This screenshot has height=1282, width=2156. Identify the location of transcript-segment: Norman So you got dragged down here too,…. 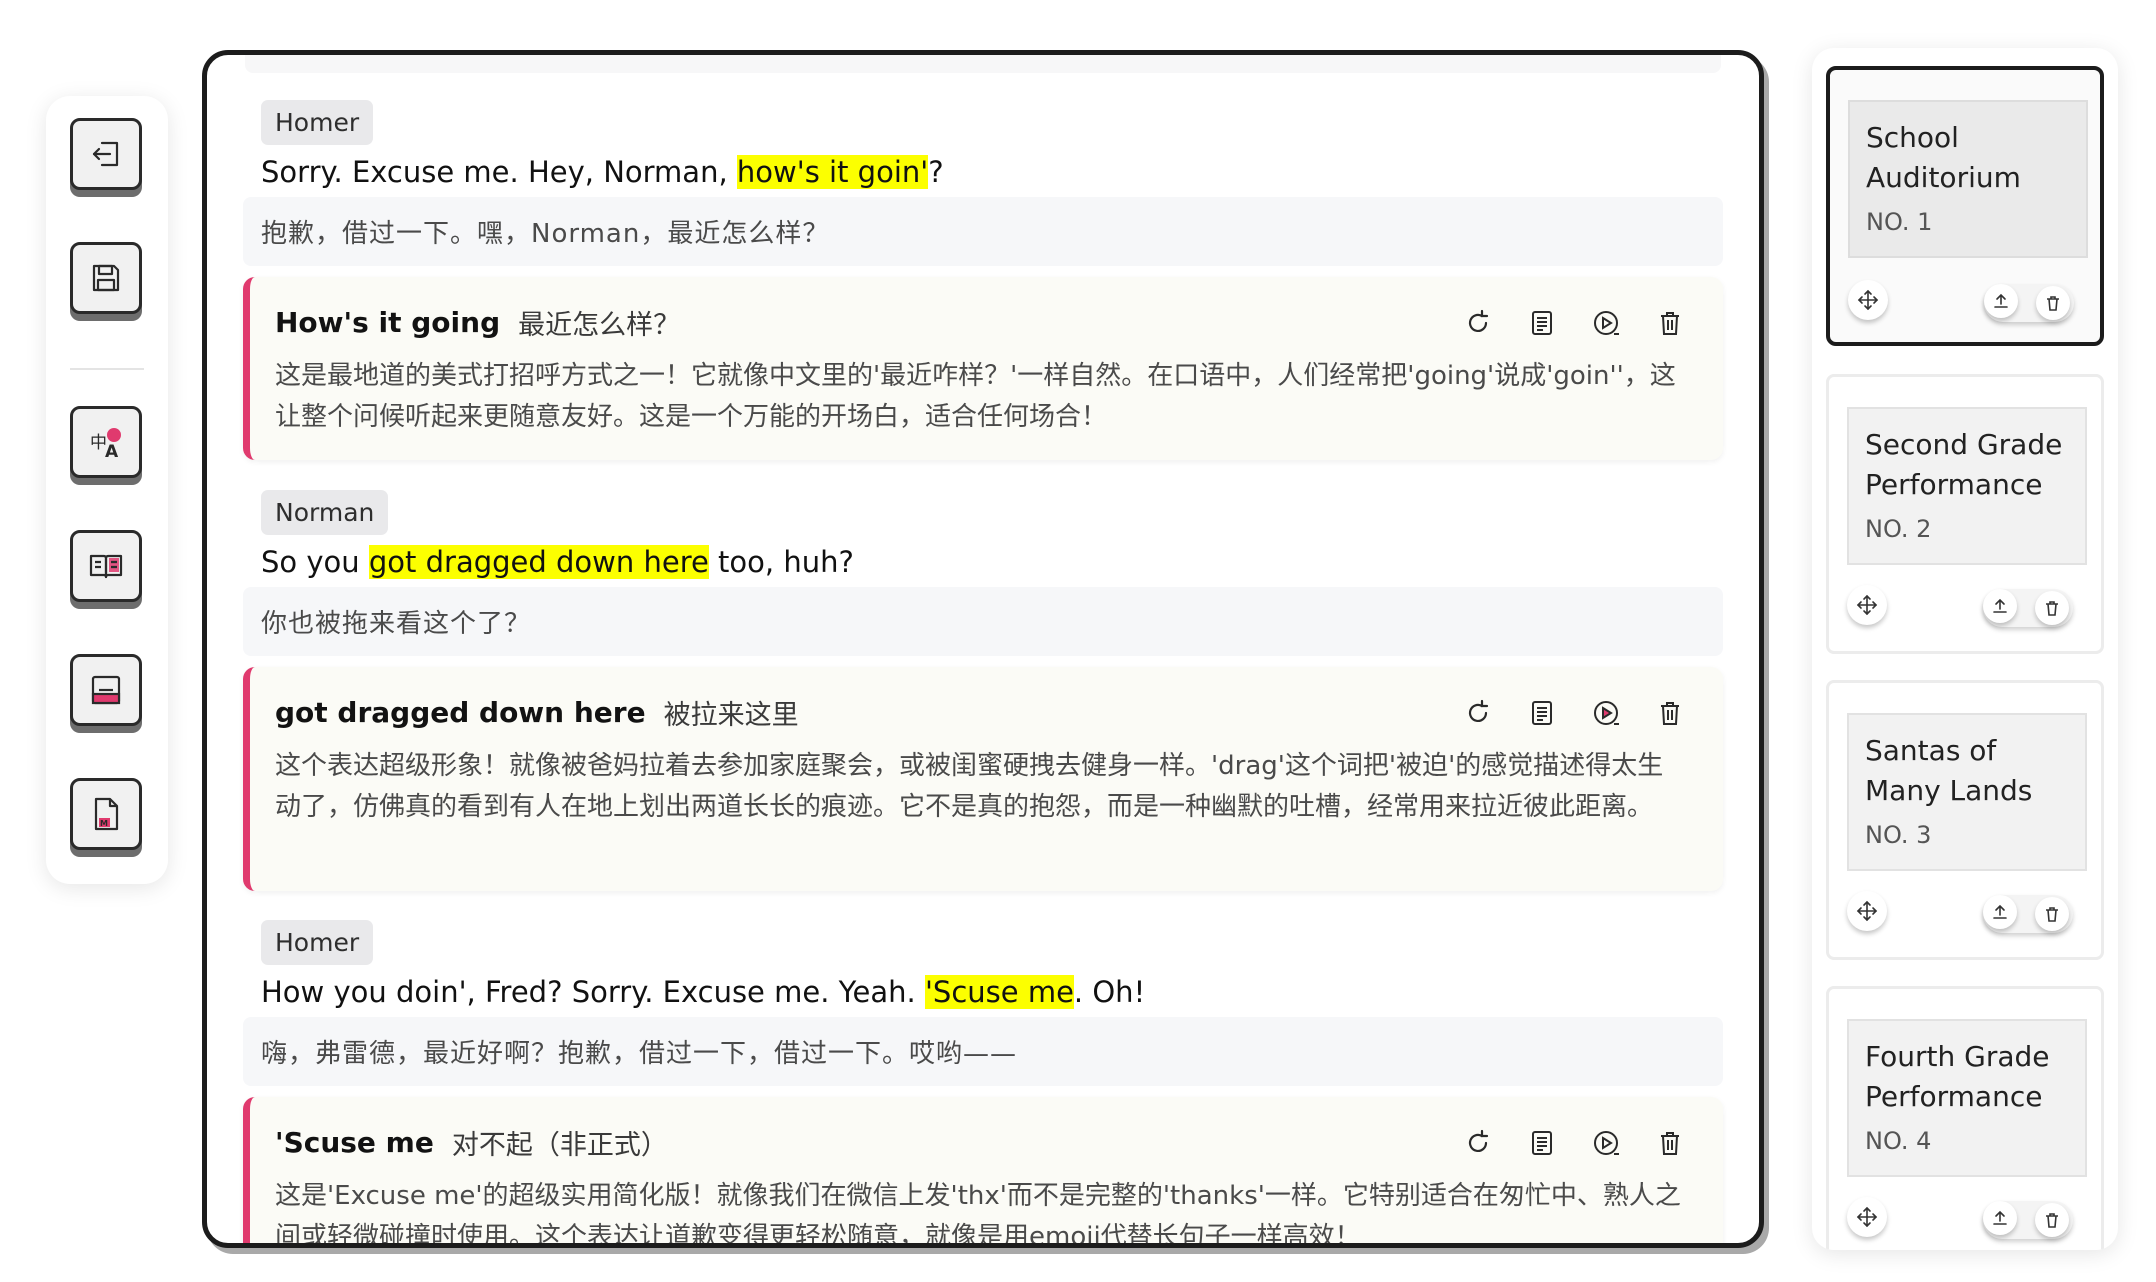
(983, 573).